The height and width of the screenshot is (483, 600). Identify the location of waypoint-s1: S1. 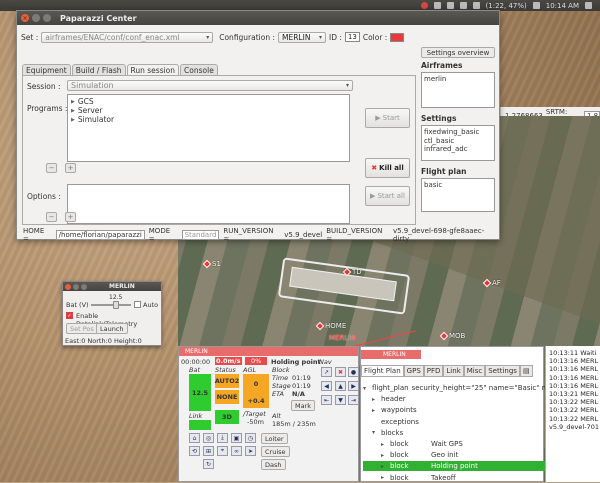
(211, 264).